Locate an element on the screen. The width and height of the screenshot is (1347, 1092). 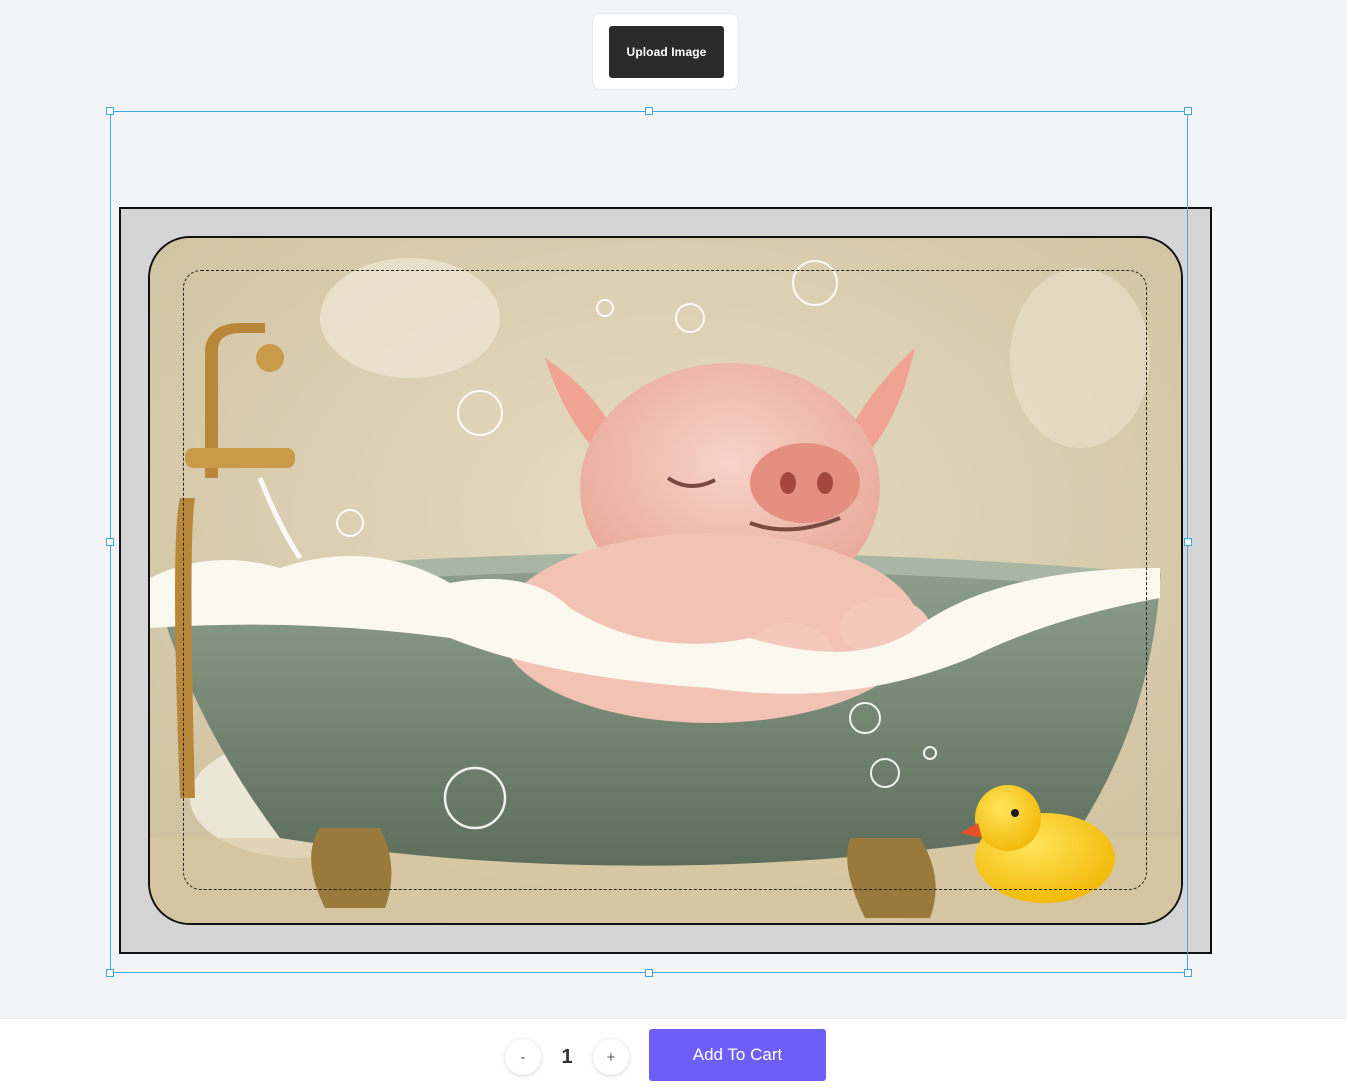
resize-handle-right is located at coordinates (1188, 542).